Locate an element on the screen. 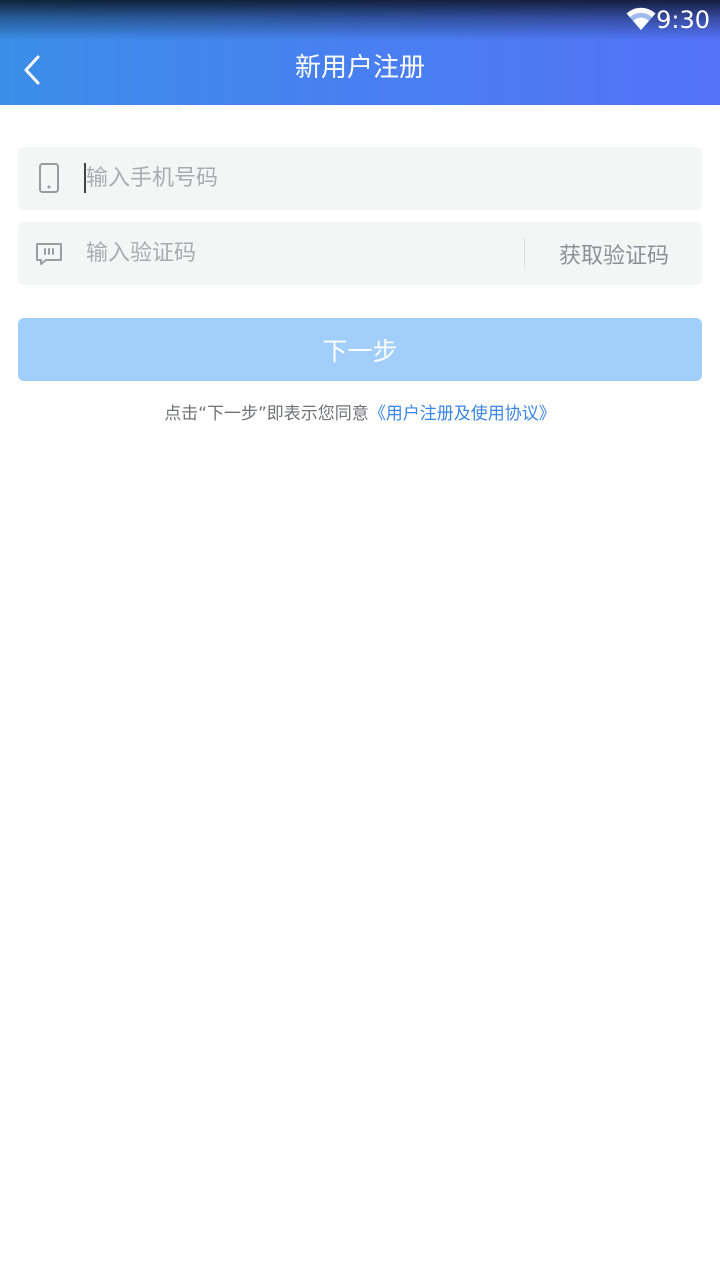 This screenshot has width=720, height=1280. nav-bar: 新用户注册 is located at coordinates (360, 72).